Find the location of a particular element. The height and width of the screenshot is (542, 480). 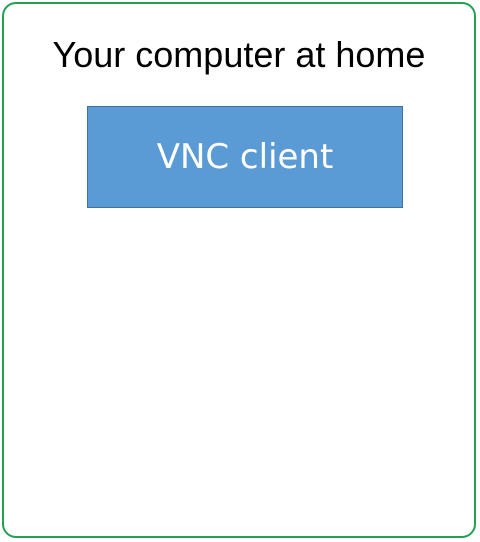

vnc-client-label: VNC client is located at coordinates (245, 157).